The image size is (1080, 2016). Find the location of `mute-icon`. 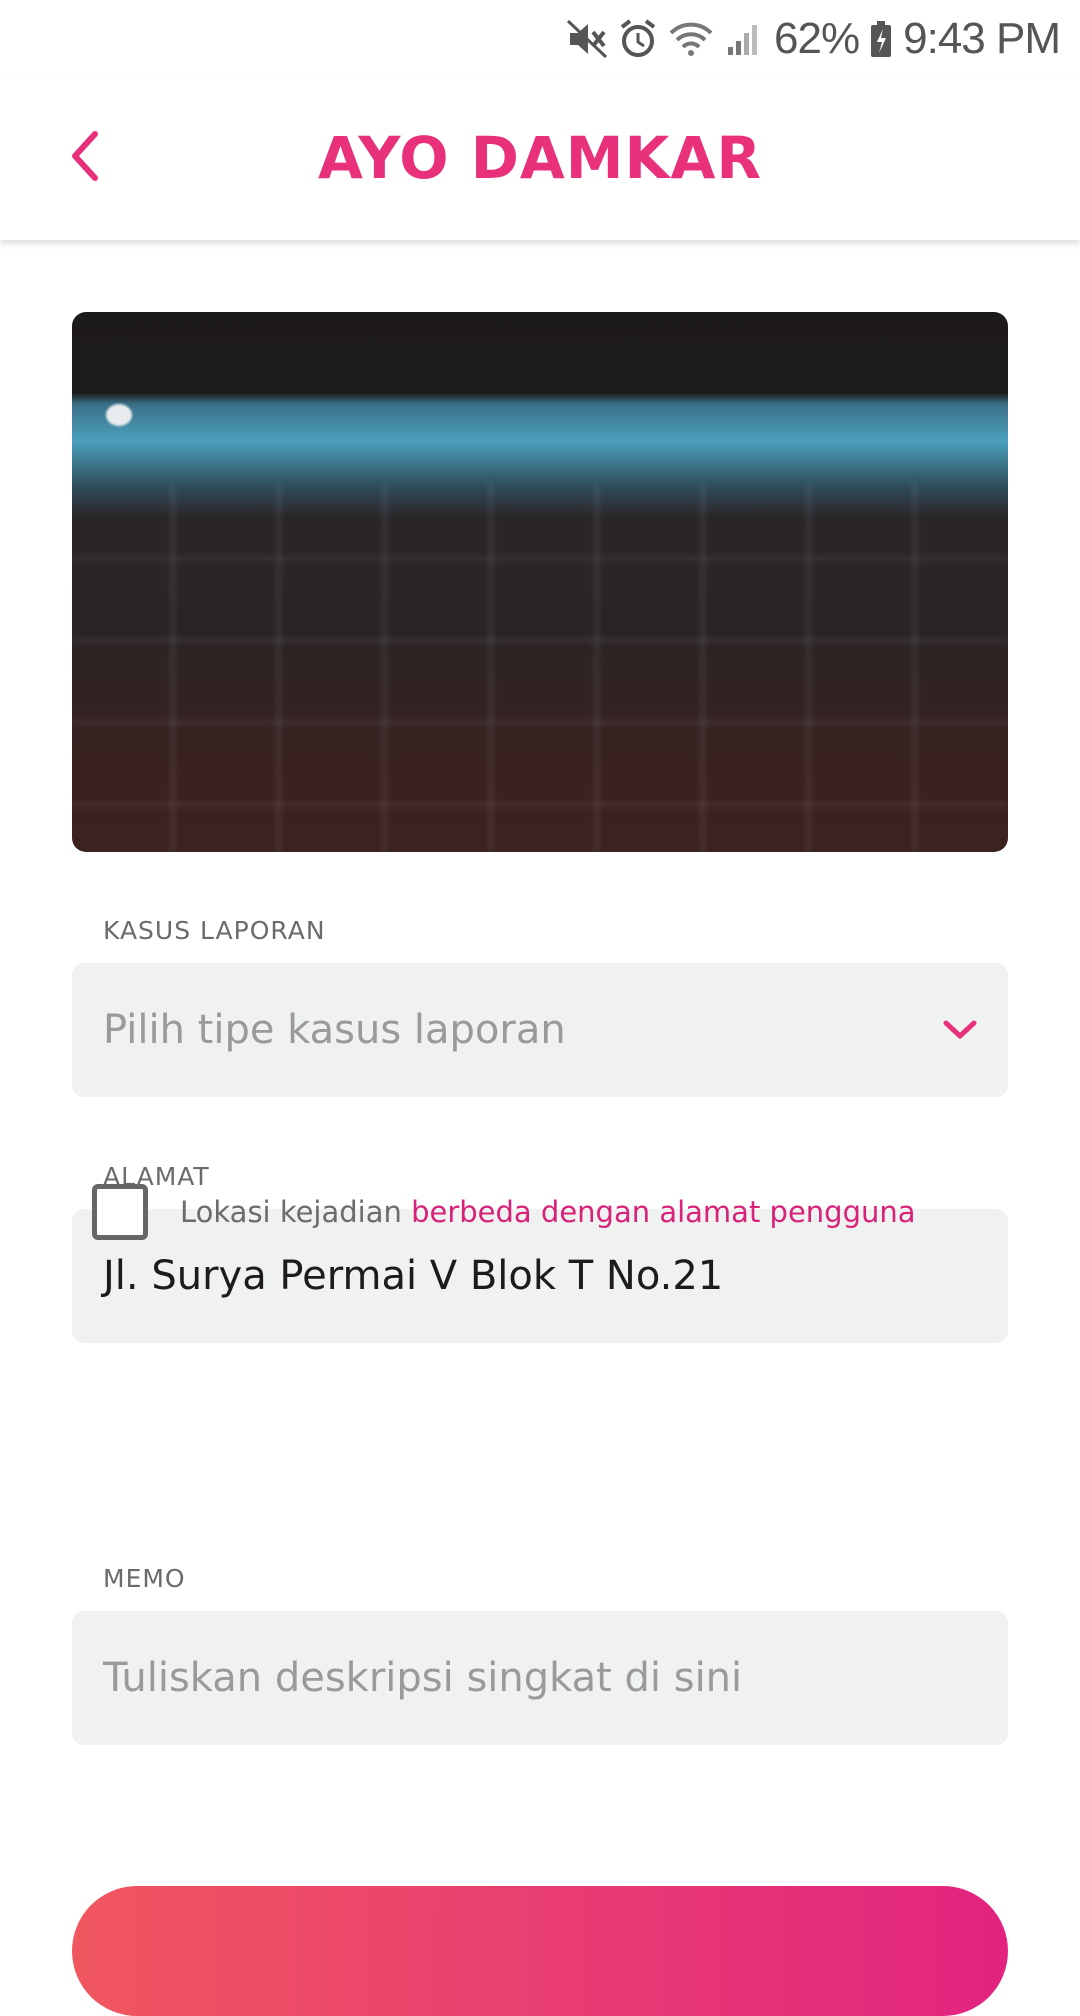

mute-icon is located at coordinates (587, 39).